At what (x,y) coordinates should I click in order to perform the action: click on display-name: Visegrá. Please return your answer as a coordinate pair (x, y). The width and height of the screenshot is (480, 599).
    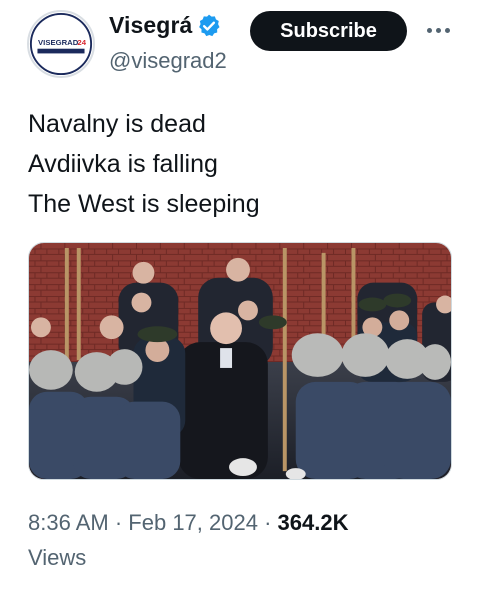
    Looking at the image, I should click on (150, 25).